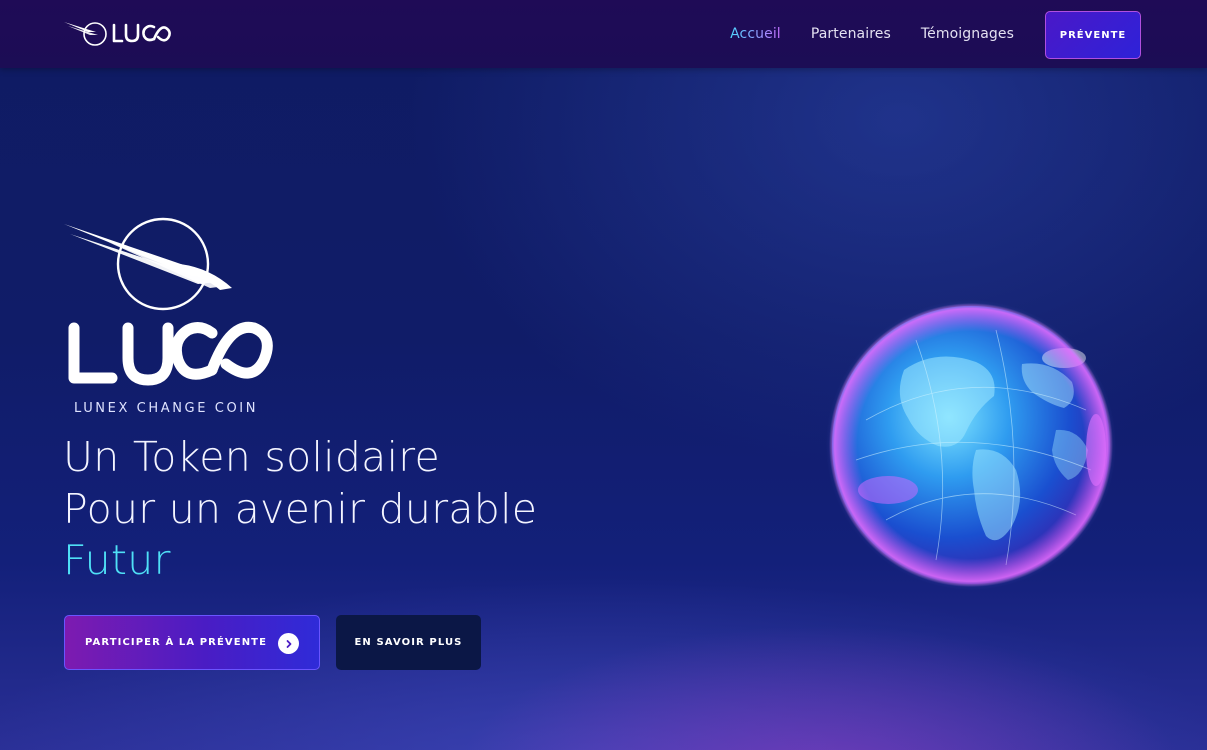 This screenshot has height=750, width=1207. What do you see at coordinates (288, 643) in the screenshot?
I see `chevron-right-icon` at bounding box center [288, 643].